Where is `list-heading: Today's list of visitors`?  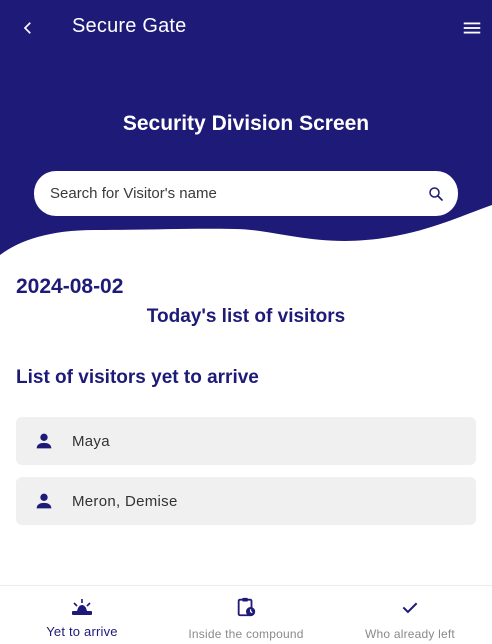 list-heading: Today's list of visitors is located at coordinates (246, 316).